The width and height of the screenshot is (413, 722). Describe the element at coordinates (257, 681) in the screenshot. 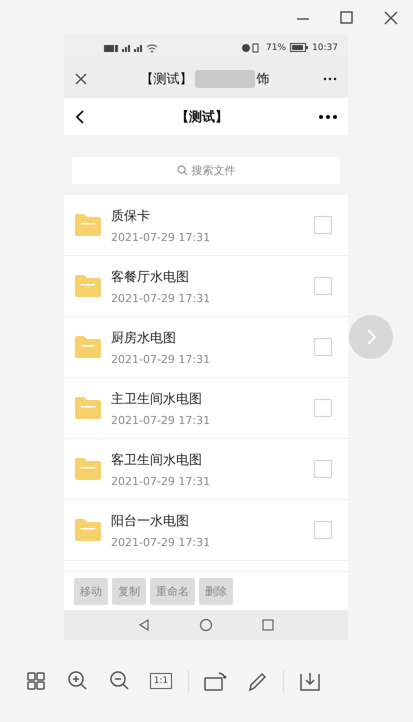

I see `pencil-icon` at that location.